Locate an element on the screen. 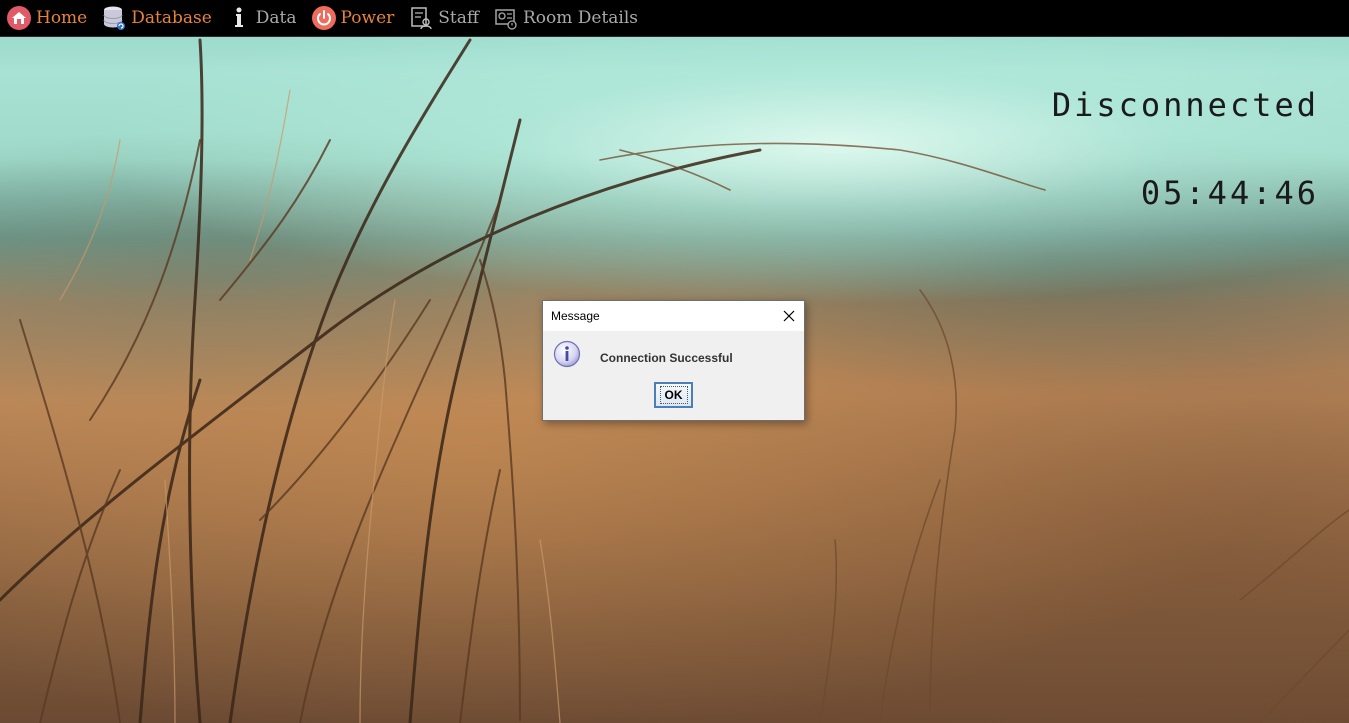  dialog-title: Message is located at coordinates (575, 316).